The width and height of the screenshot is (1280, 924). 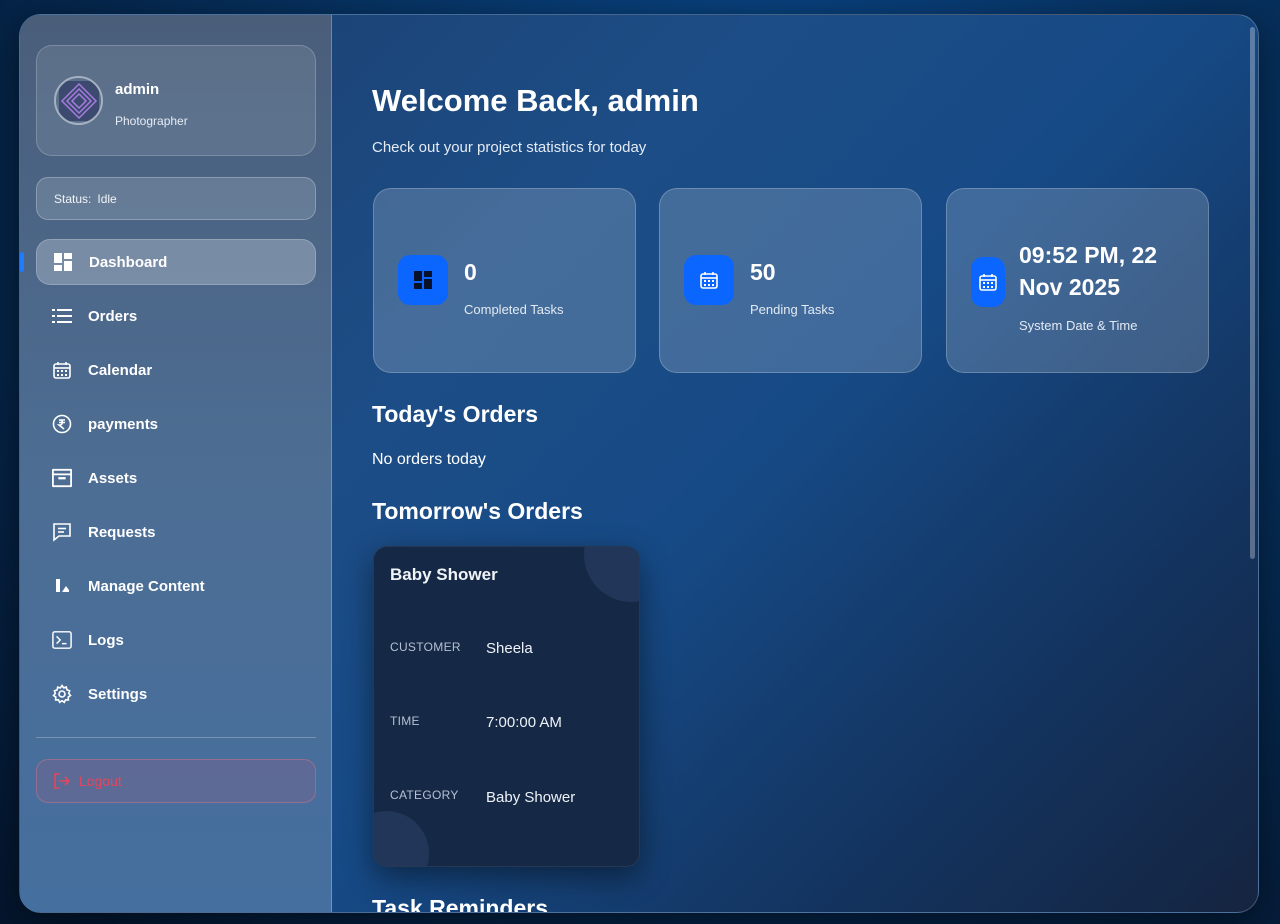 What do you see at coordinates (120, 370) in the screenshot?
I see `sidebar-item-label: Calendar` at bounding box center [120, 370].